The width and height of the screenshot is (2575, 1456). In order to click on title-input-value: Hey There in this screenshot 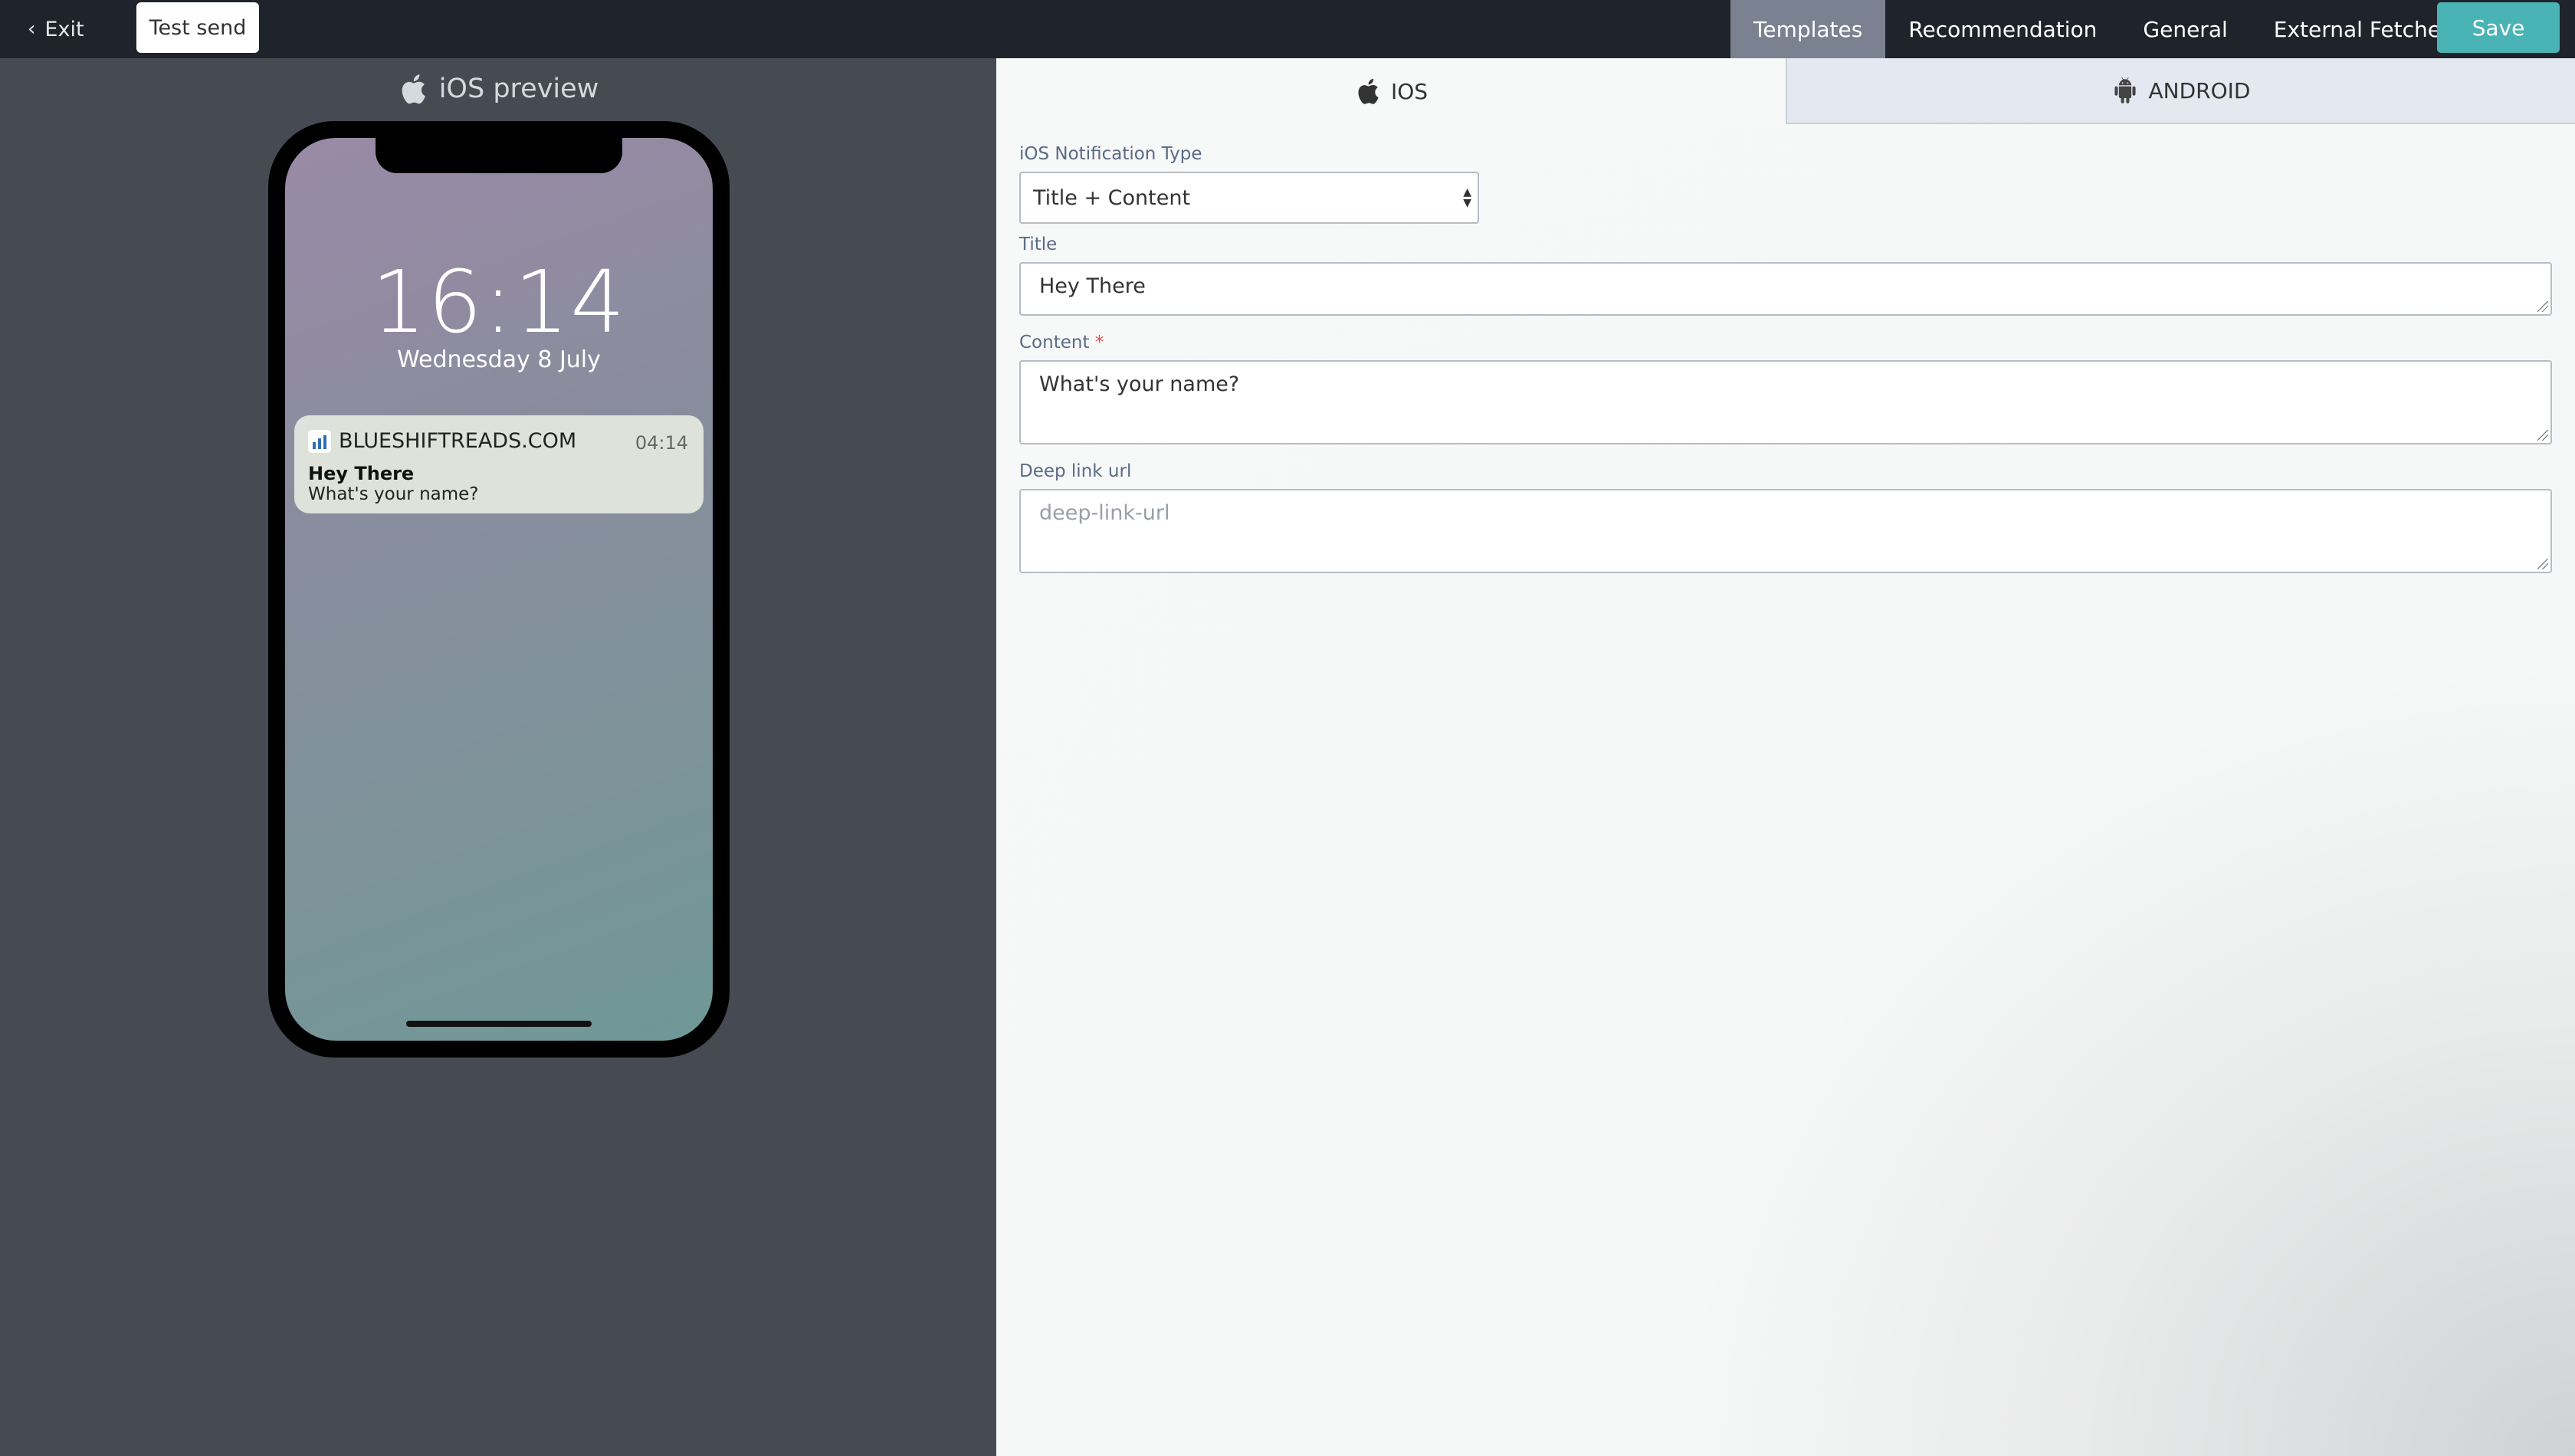, I will do `click(1092, 286)`.